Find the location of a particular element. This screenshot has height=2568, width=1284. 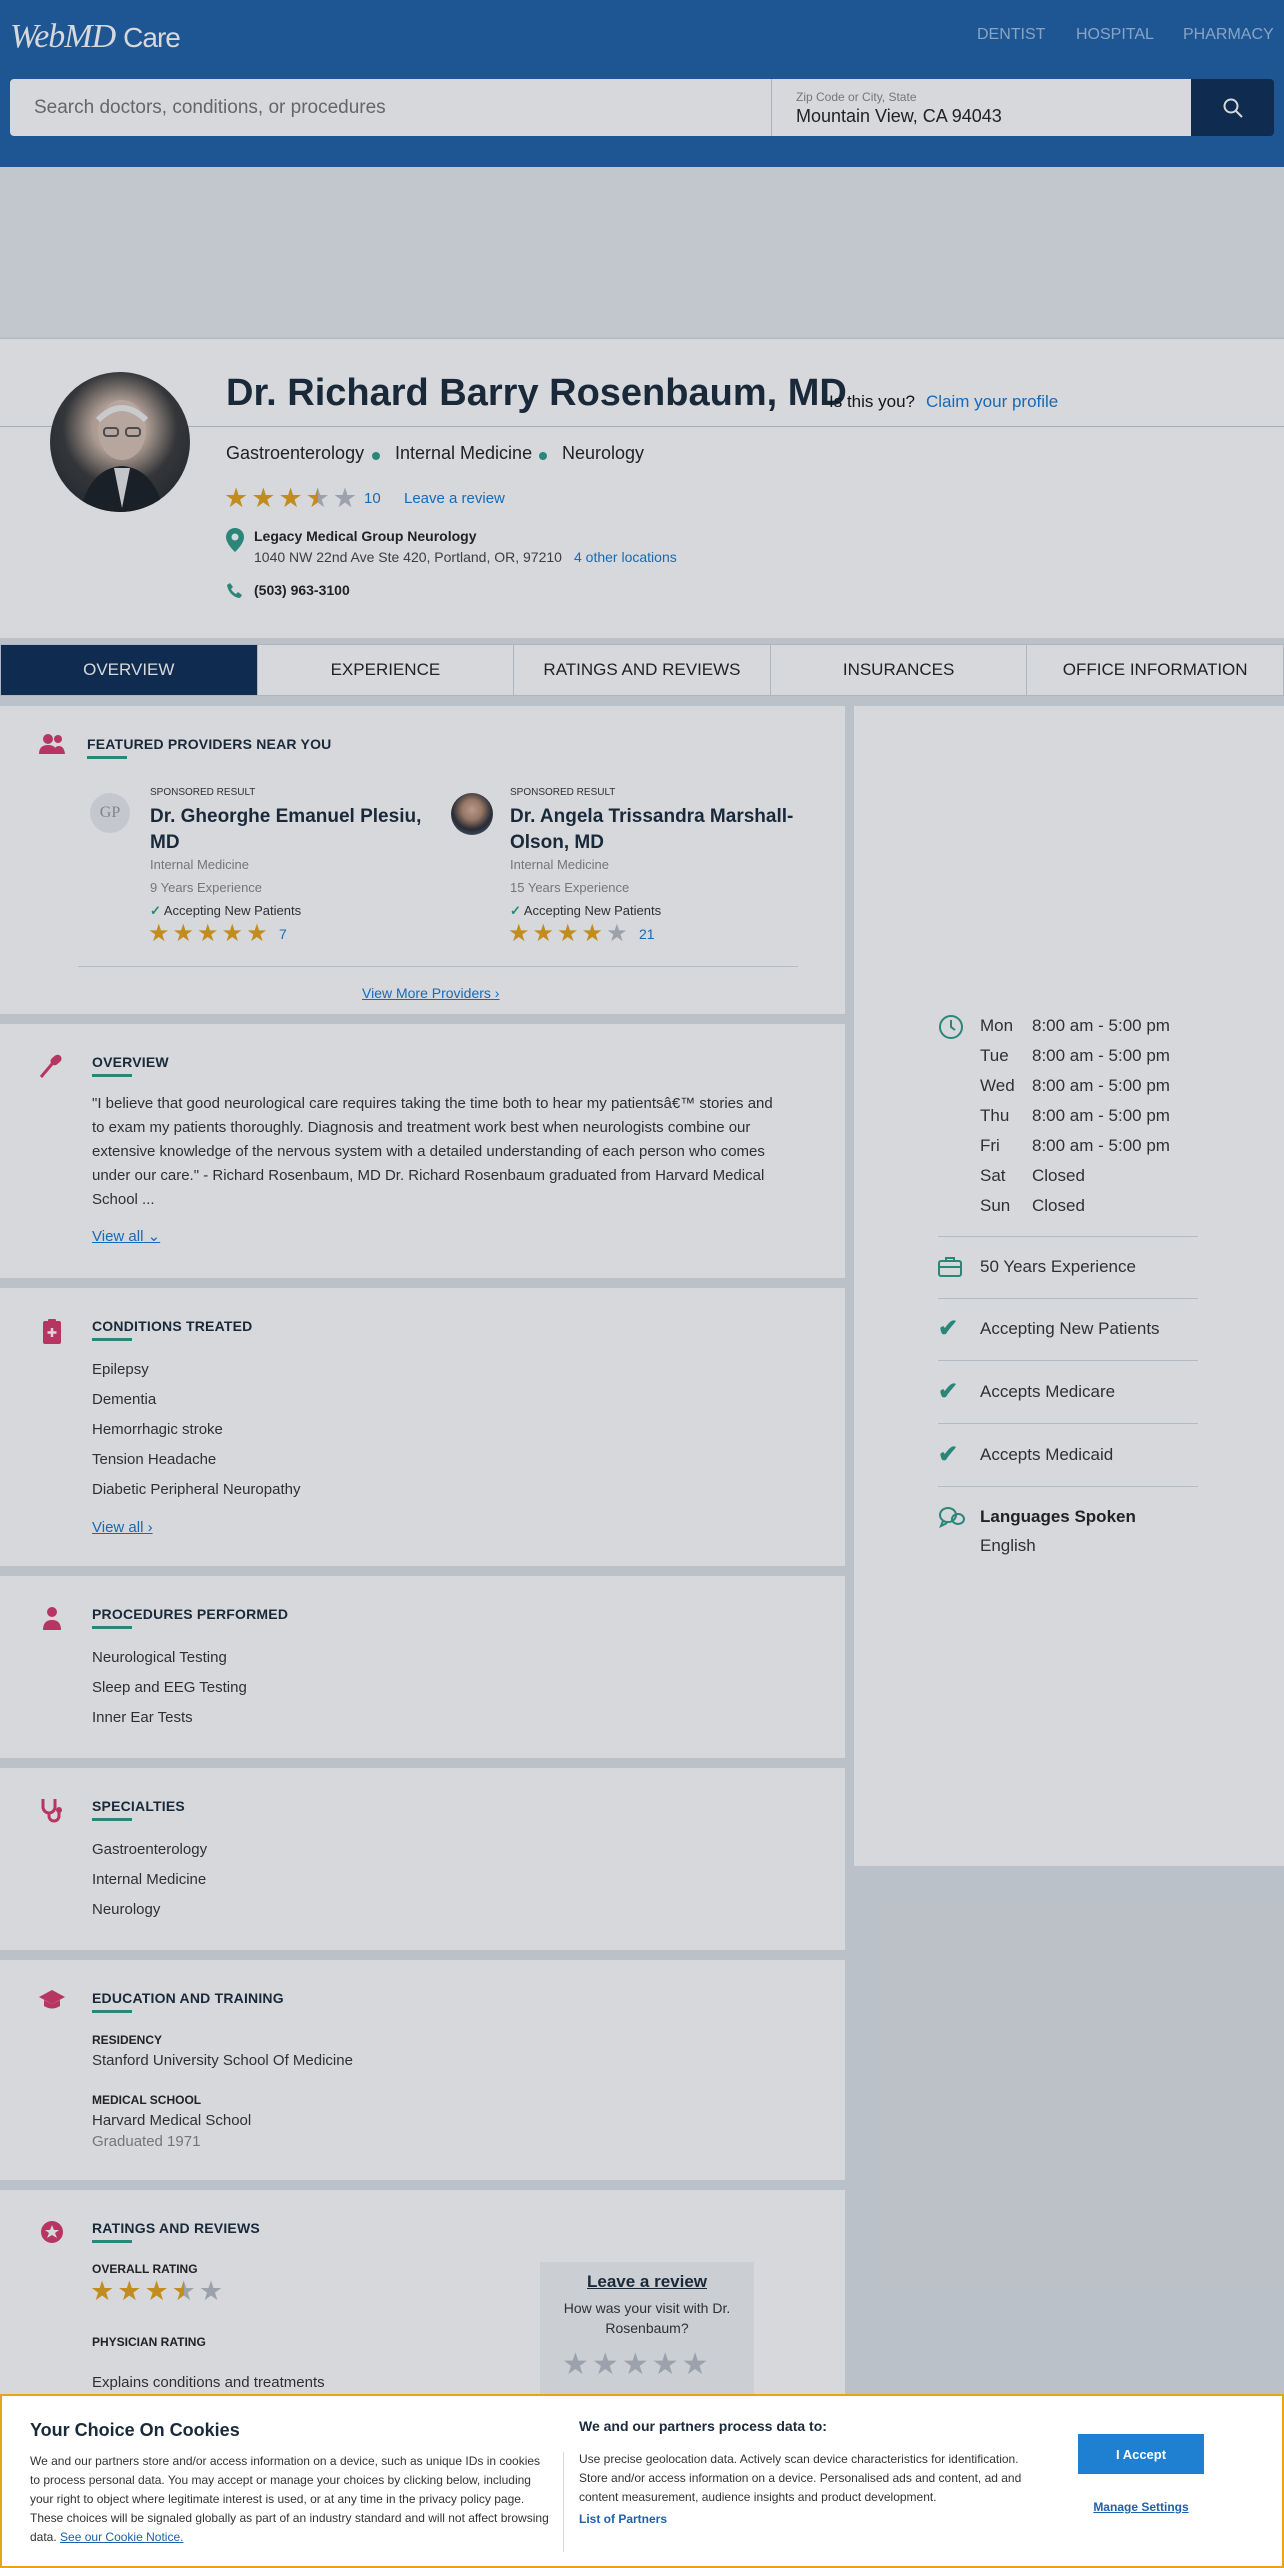

leave-review-link: Leave a review is located at coordinates (454, 498).